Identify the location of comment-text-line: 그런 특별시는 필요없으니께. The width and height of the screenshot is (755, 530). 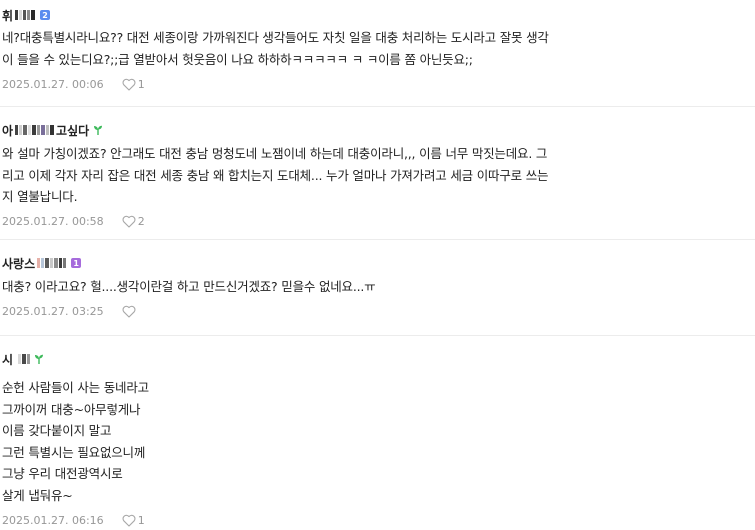
(74, 452).